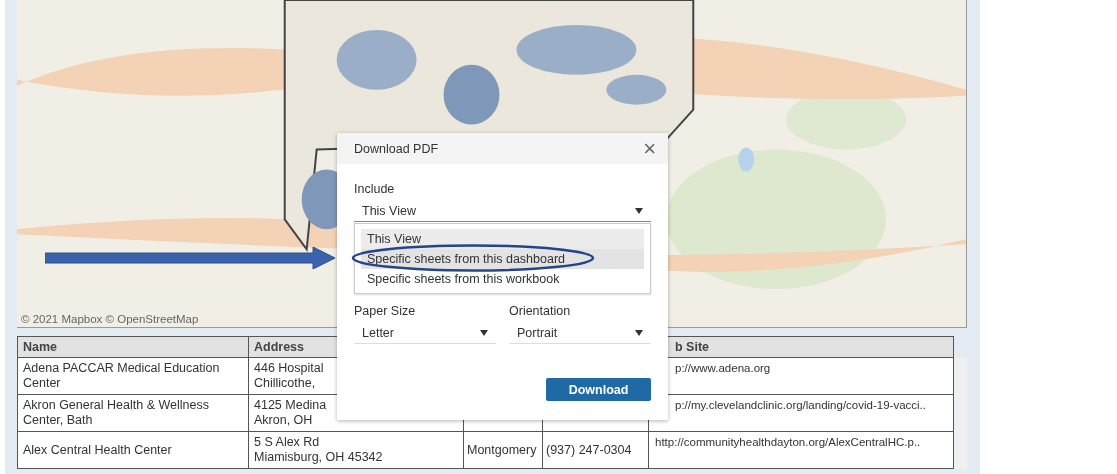 This screenshot has height=474, width=1117. I want to click on map-attribution: © 2021 Mapbox © OpenStreetMap, so click(110, 319).